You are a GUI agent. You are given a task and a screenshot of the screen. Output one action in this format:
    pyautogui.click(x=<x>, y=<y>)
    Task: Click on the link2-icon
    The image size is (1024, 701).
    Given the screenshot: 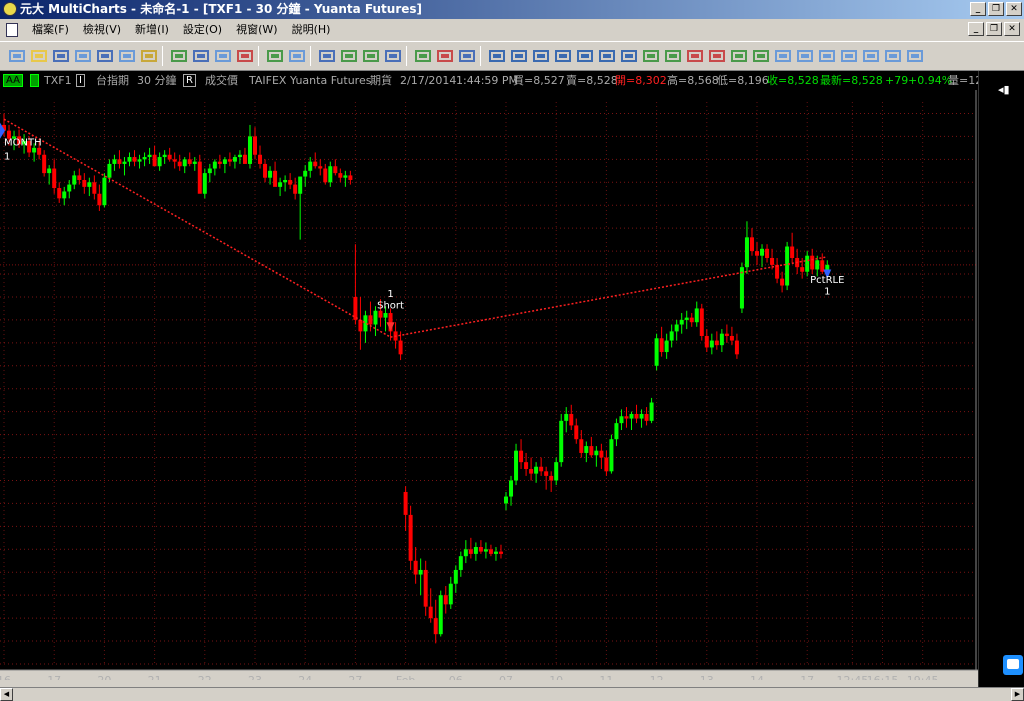 What is the action you would take?
    pyautogui.click(x=761, y=56)
    